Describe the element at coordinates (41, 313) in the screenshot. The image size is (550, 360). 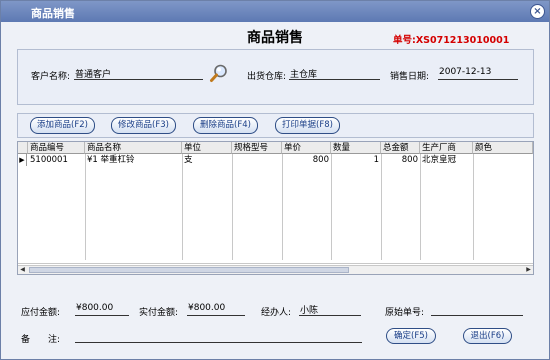
I see `payable-label: 应付金额:` at that location.